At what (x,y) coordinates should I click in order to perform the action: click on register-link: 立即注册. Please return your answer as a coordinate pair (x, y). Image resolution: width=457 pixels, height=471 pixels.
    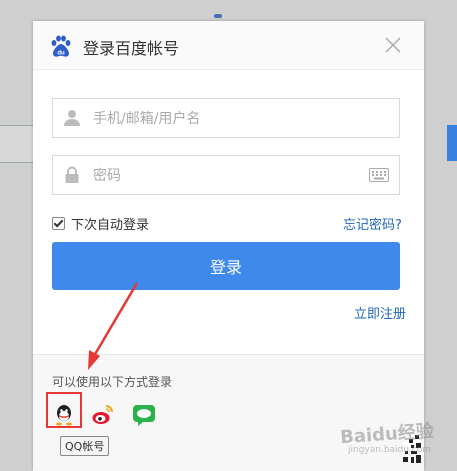
    Looking at the image, I should click on (380, 312).